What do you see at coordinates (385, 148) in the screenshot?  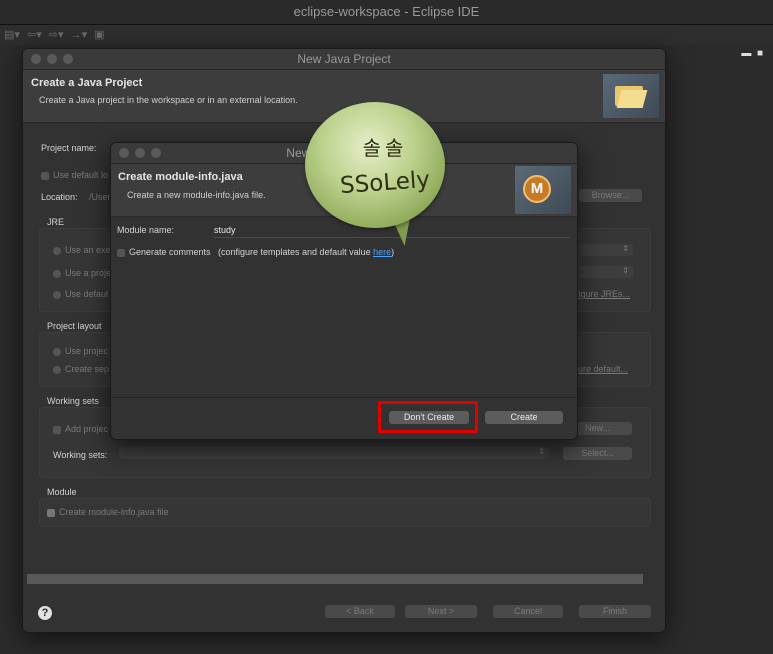 I see `watermark-korean-text: 솔솔` at bounding box center [385, 148].